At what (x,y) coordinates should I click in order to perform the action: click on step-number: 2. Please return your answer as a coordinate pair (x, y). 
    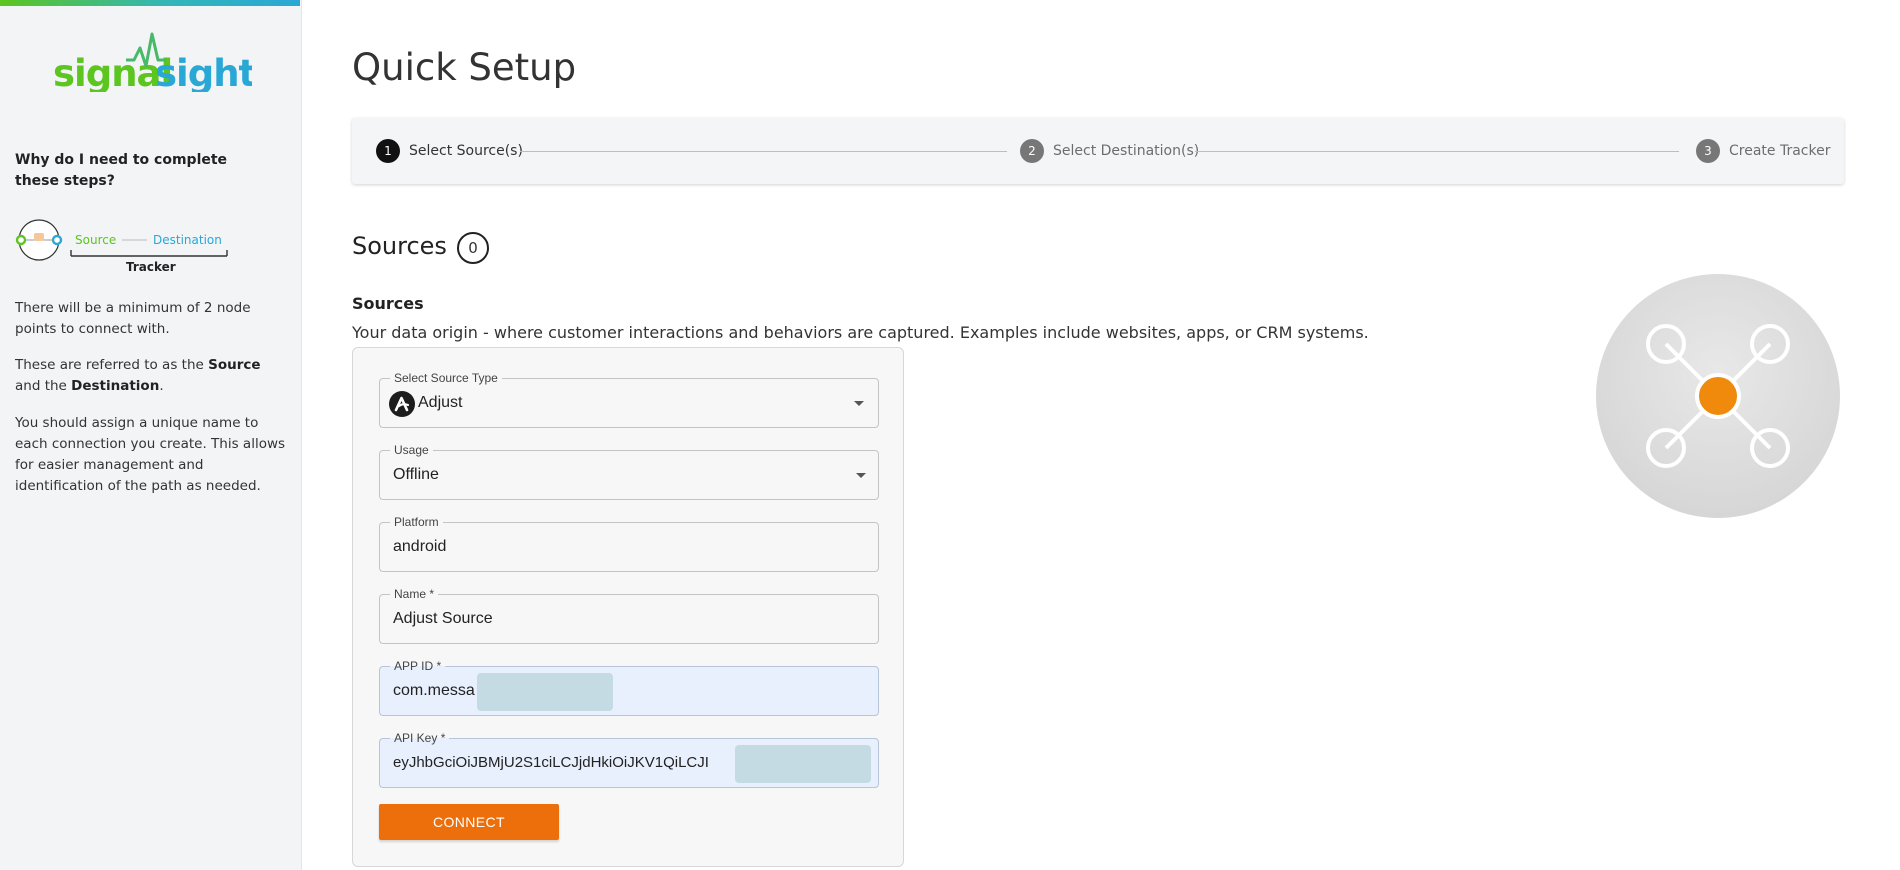
    Looking at the image, I should click on (1032, 151).